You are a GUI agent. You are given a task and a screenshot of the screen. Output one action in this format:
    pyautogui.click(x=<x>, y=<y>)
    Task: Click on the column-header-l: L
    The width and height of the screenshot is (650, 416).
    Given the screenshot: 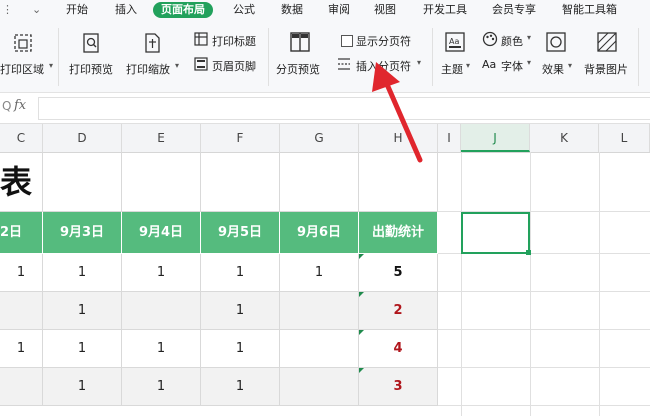 What is the action you would take?
    pyautogui.click(x=624, y=138)
    